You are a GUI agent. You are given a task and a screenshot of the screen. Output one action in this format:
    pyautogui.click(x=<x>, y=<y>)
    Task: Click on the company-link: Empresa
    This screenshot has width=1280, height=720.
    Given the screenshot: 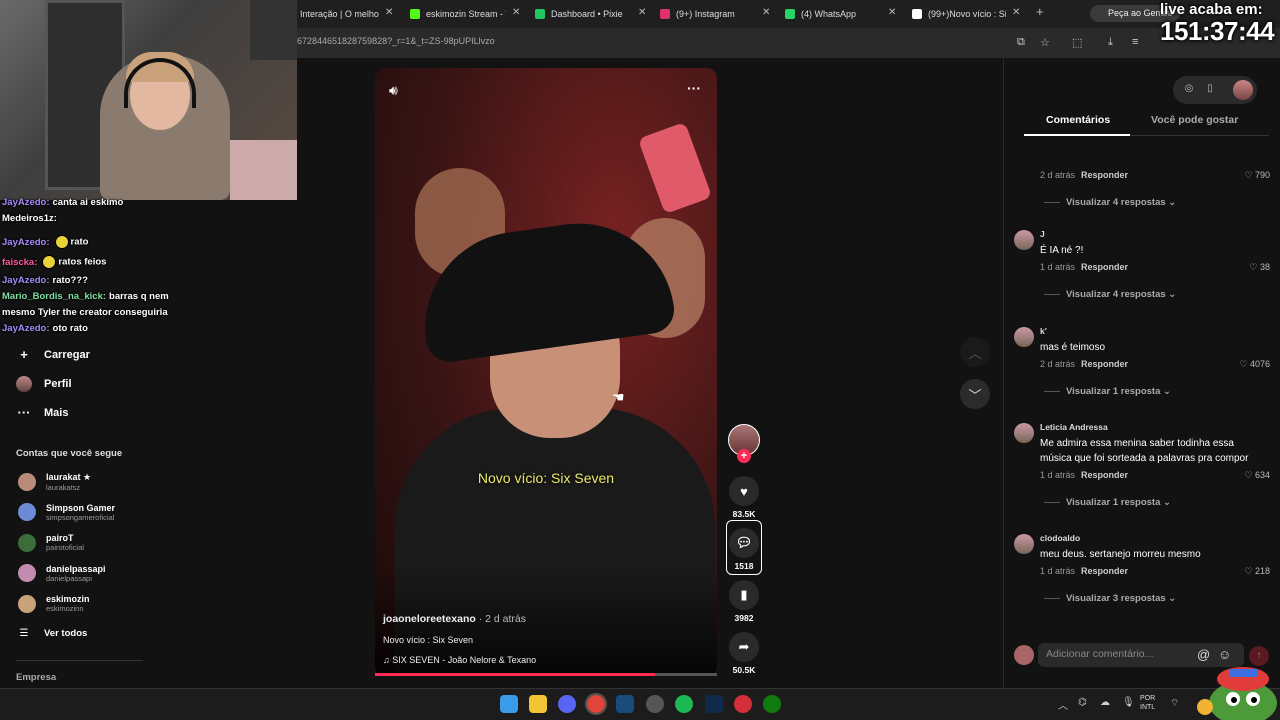 What is the action you would take?
    pyautogui.click(x=36, y=677)
    